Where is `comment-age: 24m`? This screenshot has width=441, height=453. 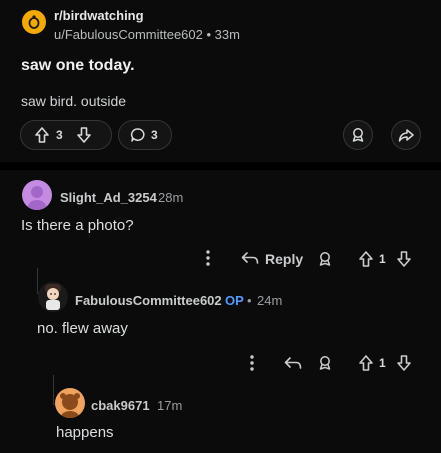
comment-age: 24m is located at coordinates (270, 300).